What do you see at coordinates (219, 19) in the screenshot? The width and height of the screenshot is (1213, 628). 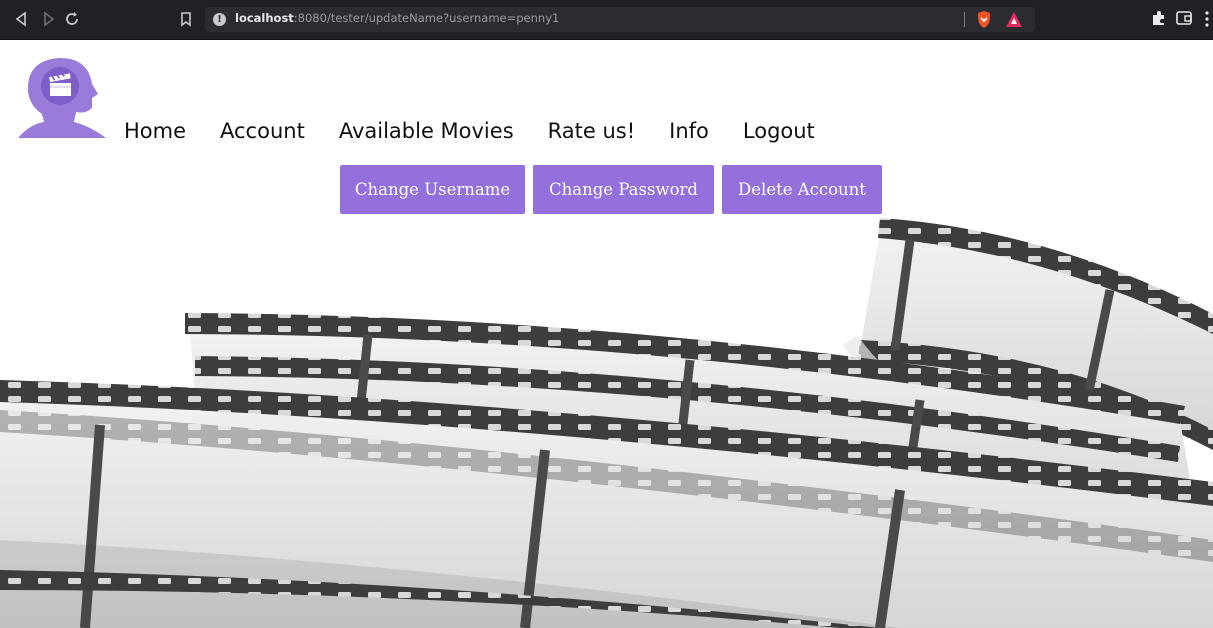 I see `info-icon: !` at bounding box center [219, 19].